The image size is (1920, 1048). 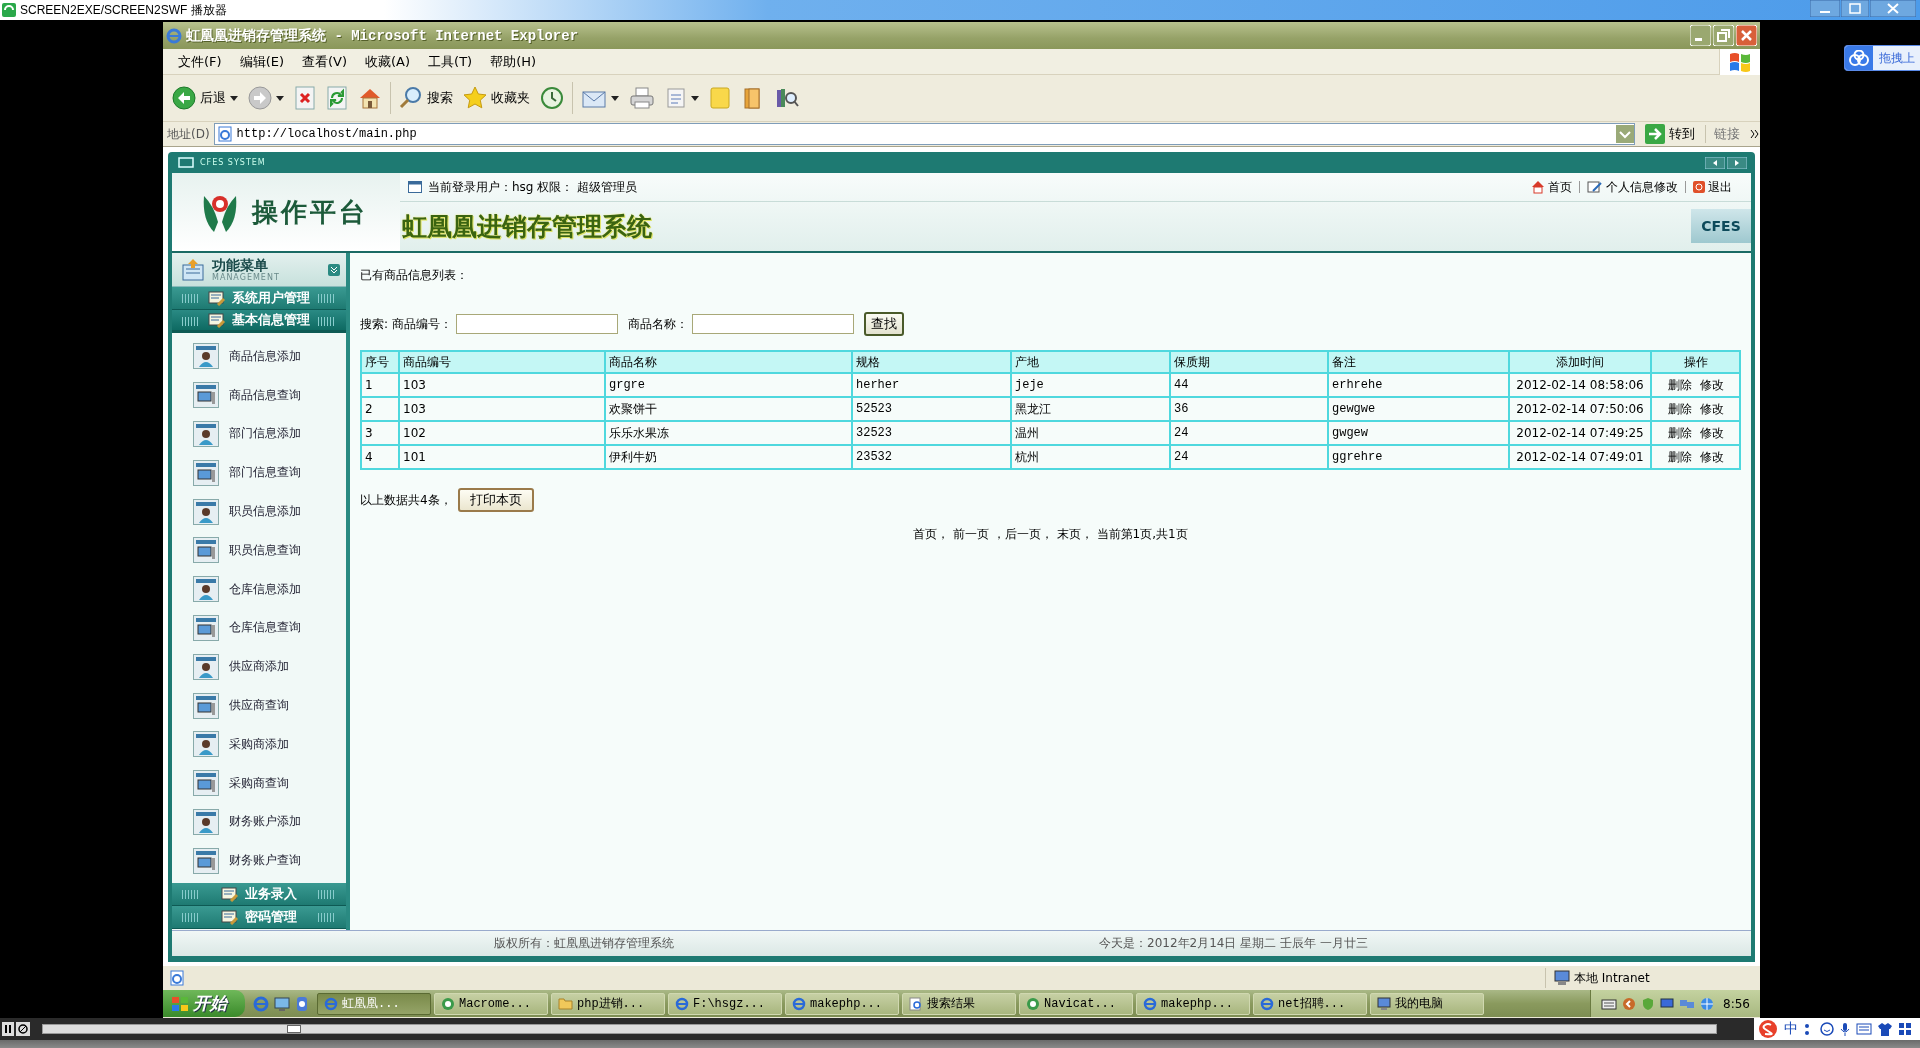 I want to click on favorites-button: 收藏夹, so click(x=496, y=98).